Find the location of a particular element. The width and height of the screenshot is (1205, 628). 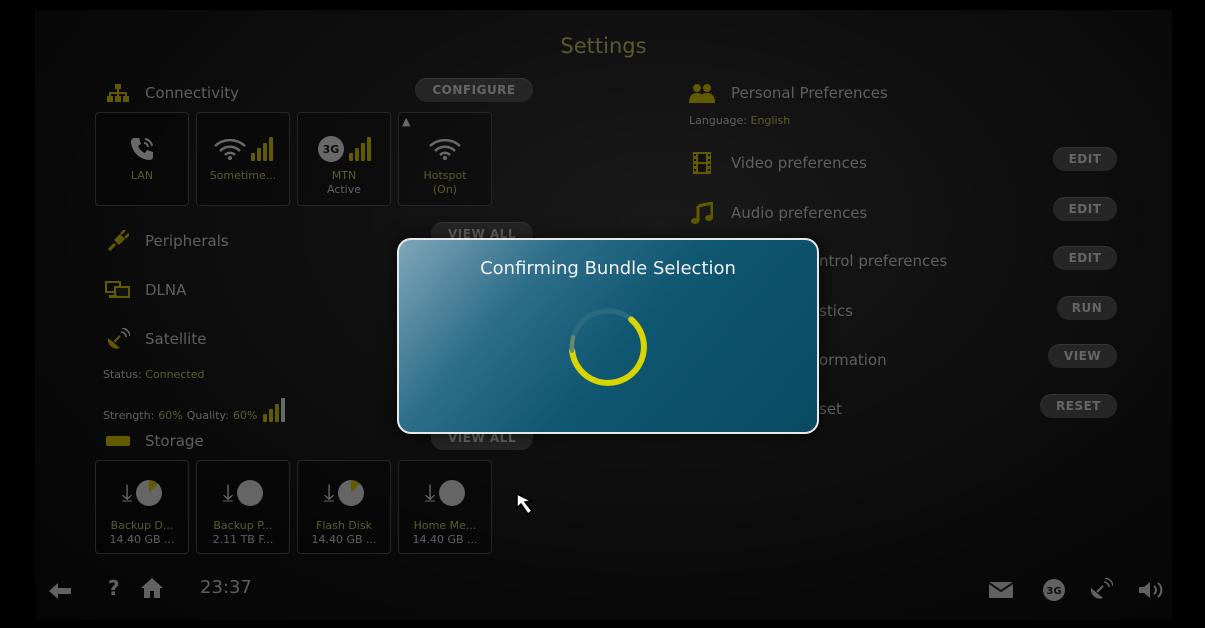

pref-row-reset: set is located at coordinates (830, 409).